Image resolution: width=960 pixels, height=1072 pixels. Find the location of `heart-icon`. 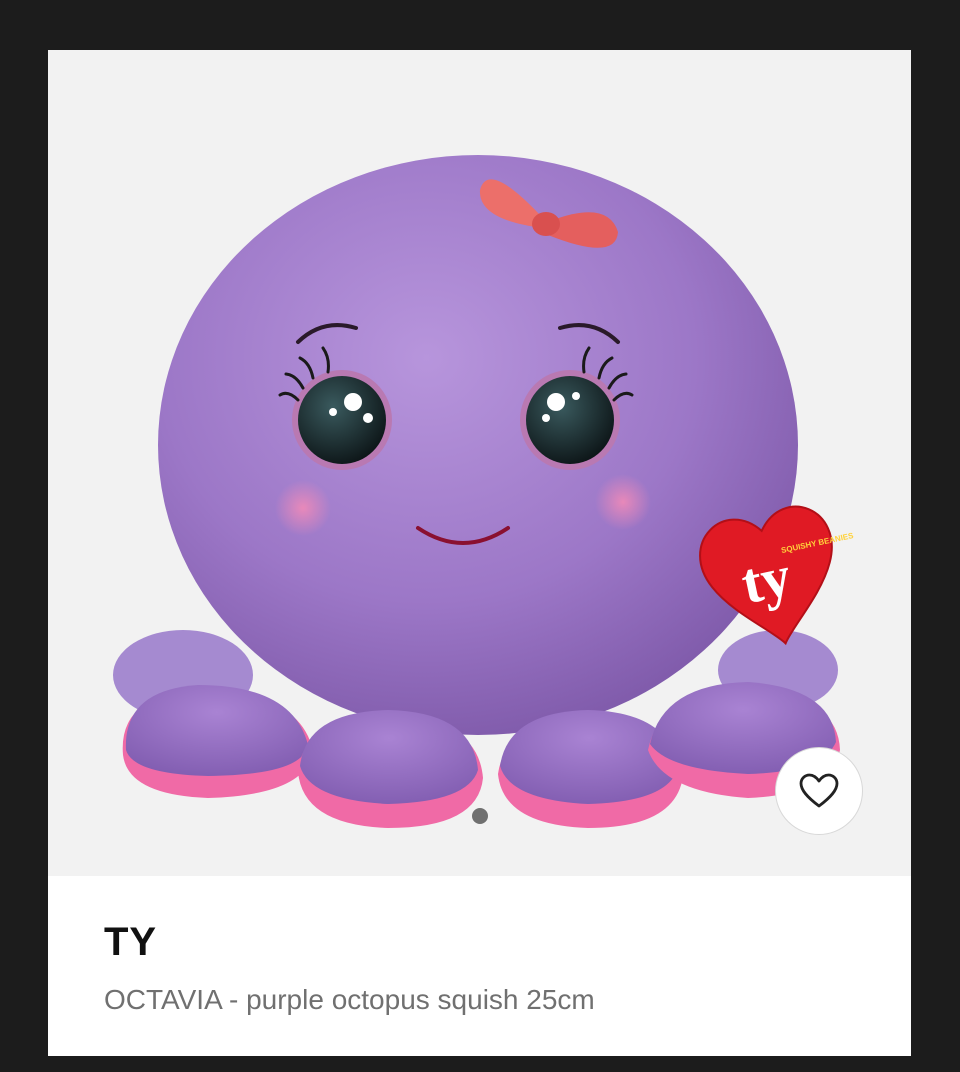

heart-icon is located at coordinates (819, 790).